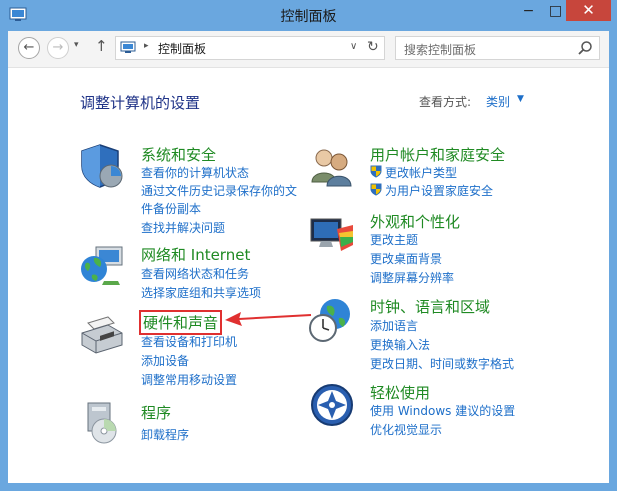  I want to click on forward-button: →, so click(58, 48).